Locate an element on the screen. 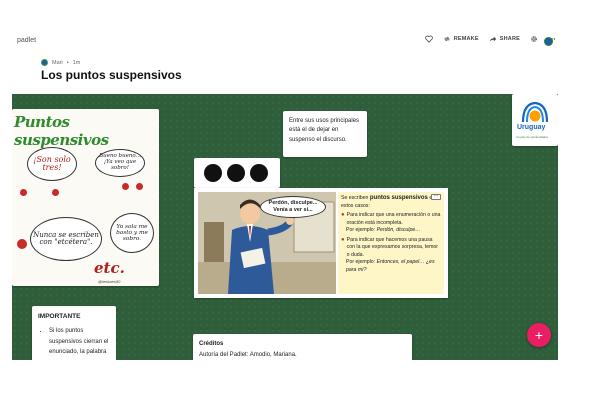 The height and width of the screenshot is (400, 600). remake-button: REMAKE is located at coordinates (461, 39).